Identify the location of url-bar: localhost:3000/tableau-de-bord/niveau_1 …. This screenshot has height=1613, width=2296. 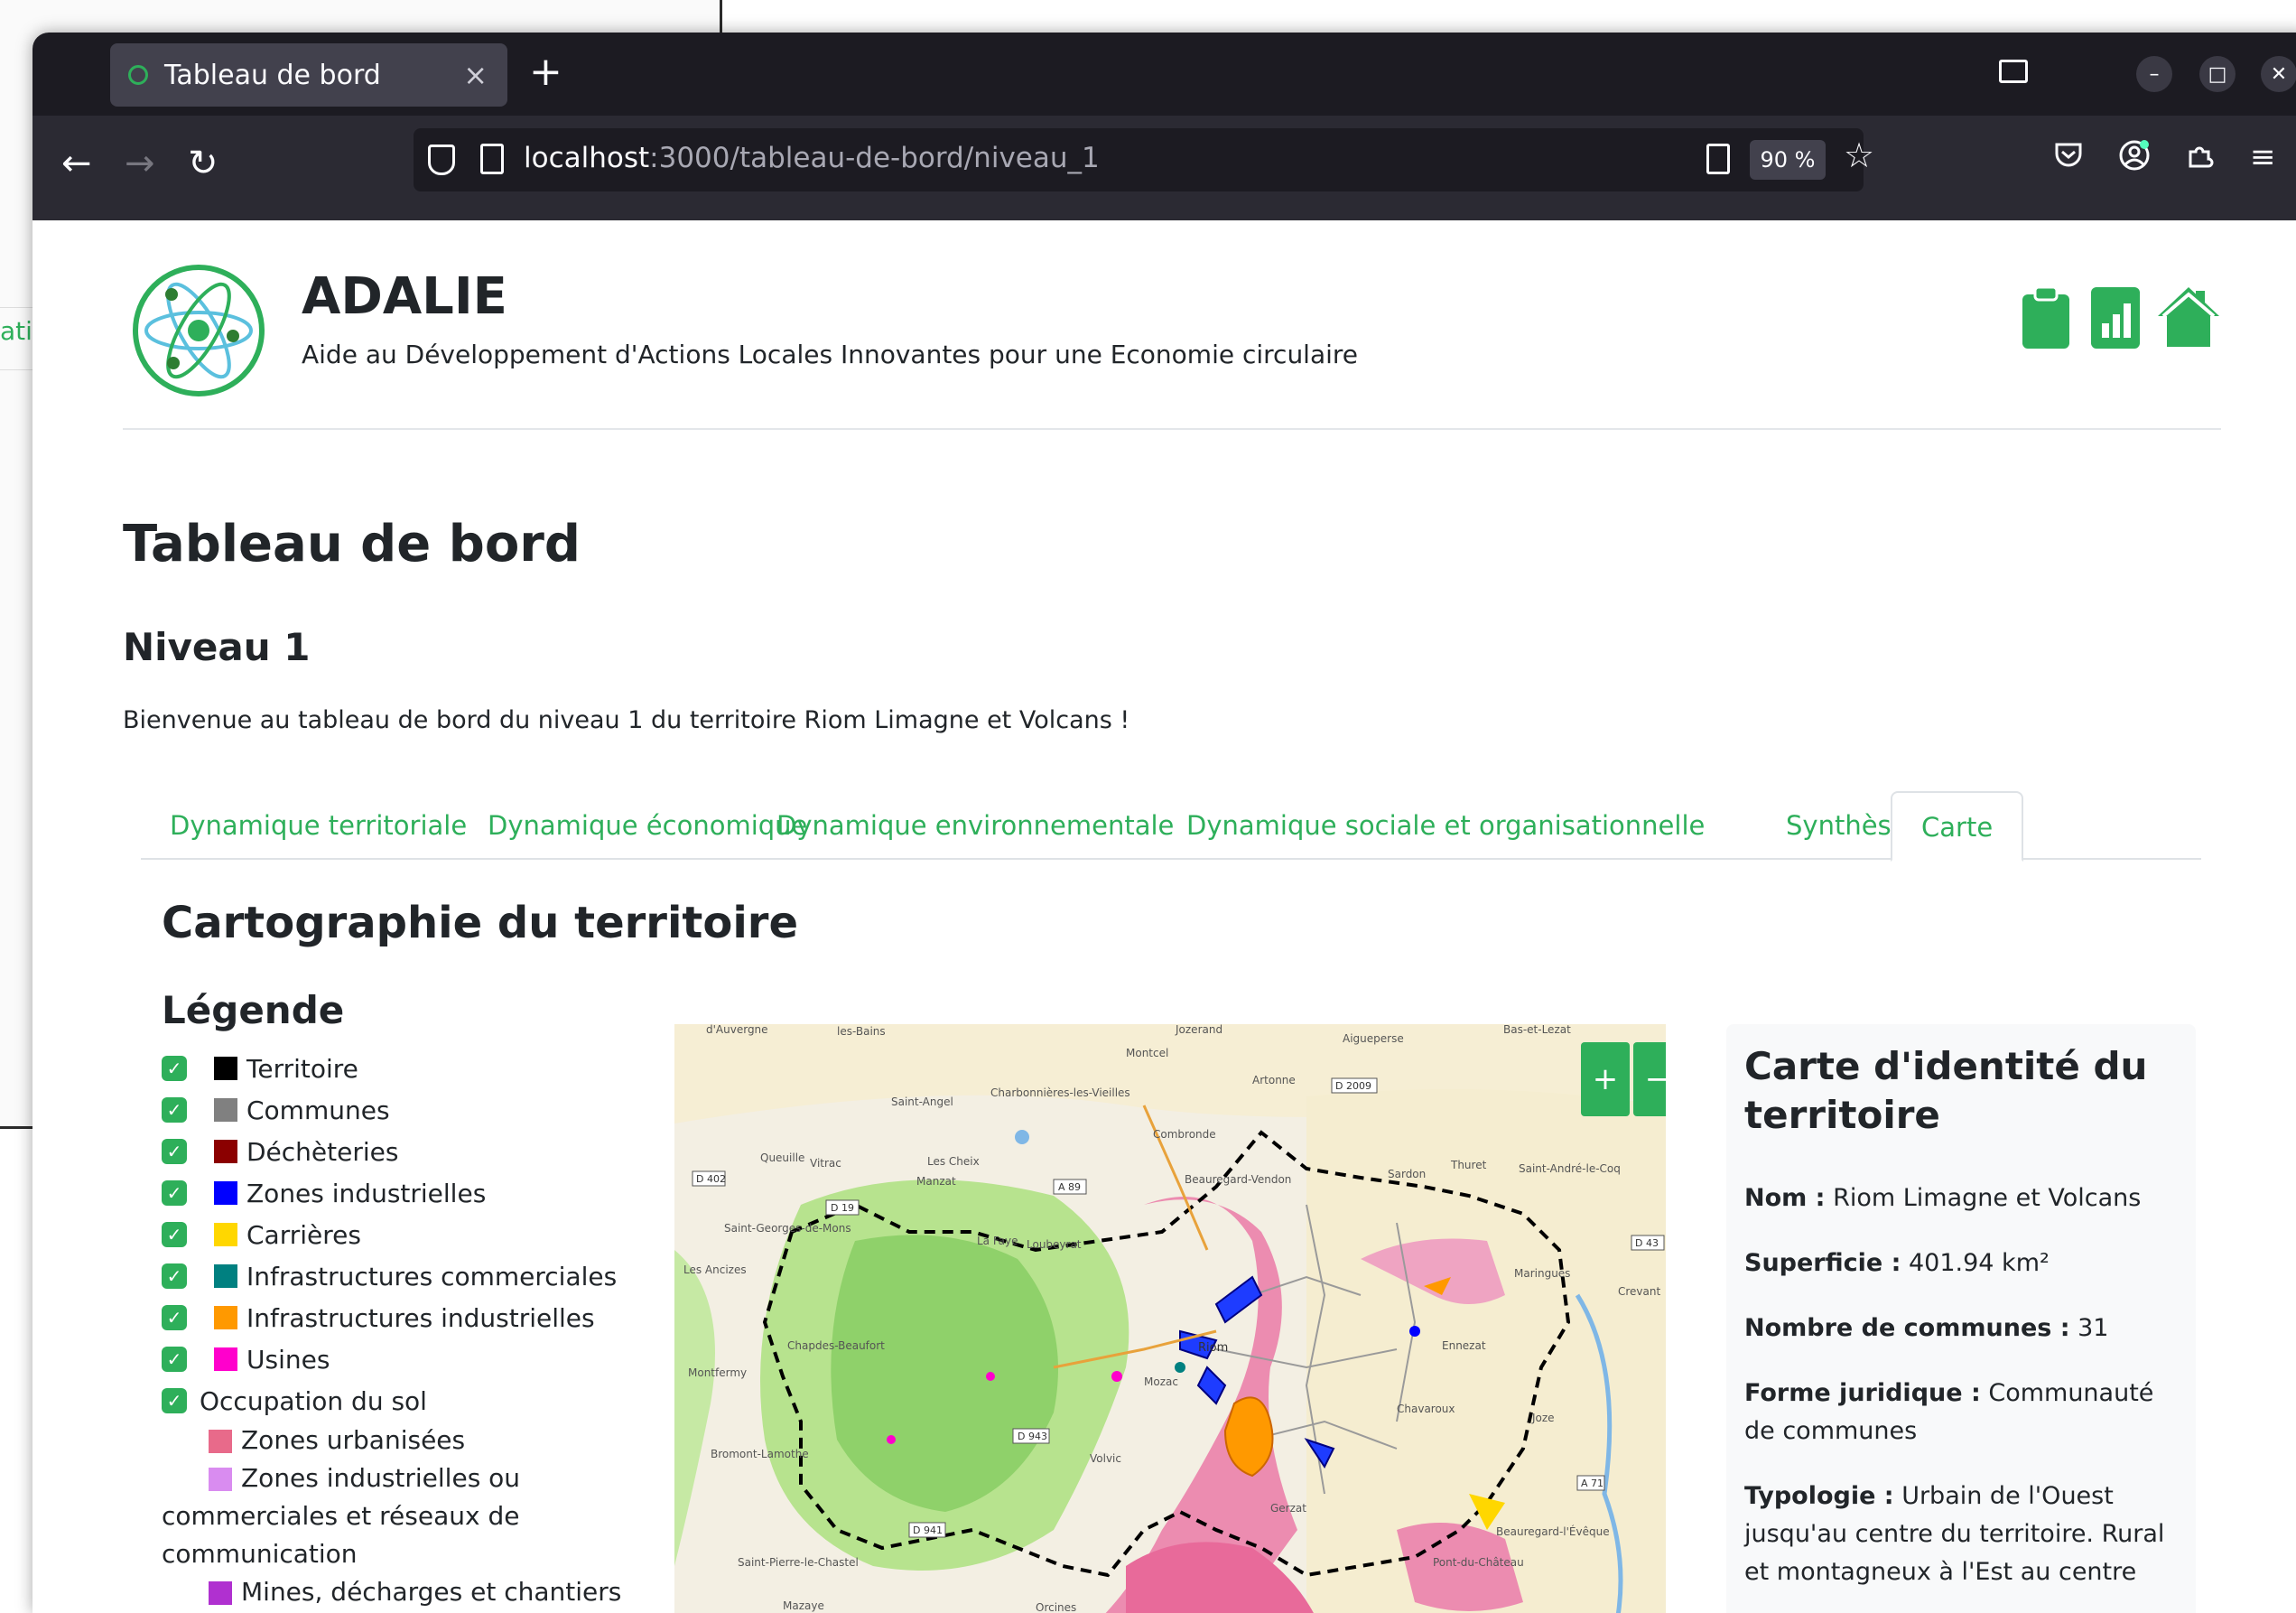
(1144, 159).